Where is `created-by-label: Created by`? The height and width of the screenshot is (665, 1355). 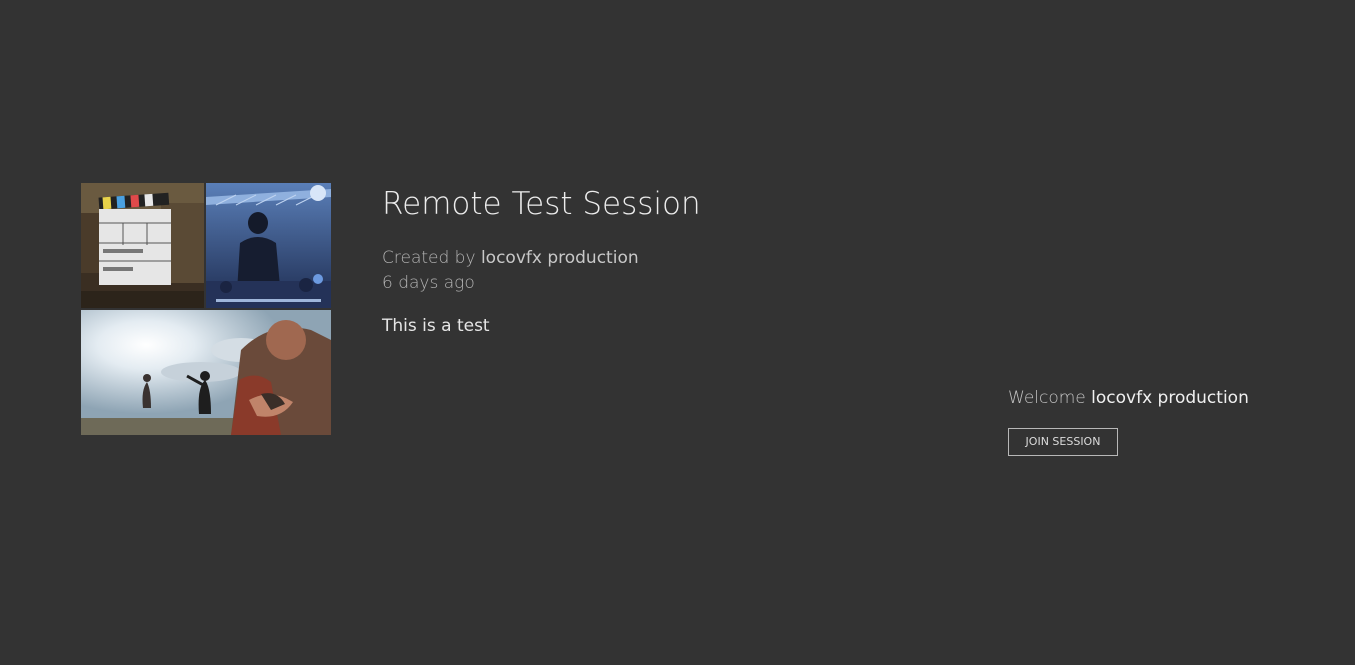
created-by-label: Created by is located at coordinates (429, 258).